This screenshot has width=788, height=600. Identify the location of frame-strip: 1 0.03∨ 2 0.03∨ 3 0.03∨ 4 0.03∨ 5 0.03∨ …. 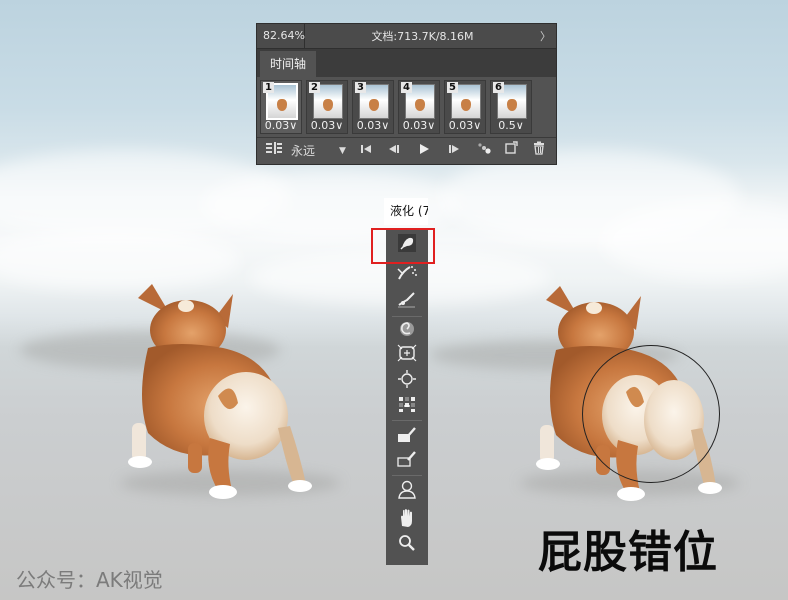
(406, 107).